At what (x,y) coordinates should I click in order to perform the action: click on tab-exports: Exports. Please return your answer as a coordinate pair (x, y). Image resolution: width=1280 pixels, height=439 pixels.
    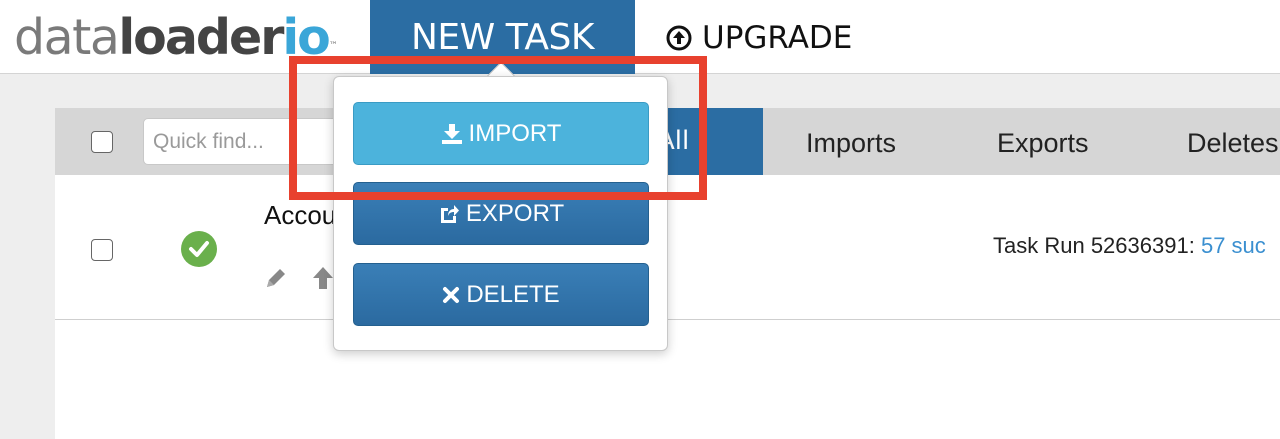
    Looking at the image, I should click on (1043, 141).